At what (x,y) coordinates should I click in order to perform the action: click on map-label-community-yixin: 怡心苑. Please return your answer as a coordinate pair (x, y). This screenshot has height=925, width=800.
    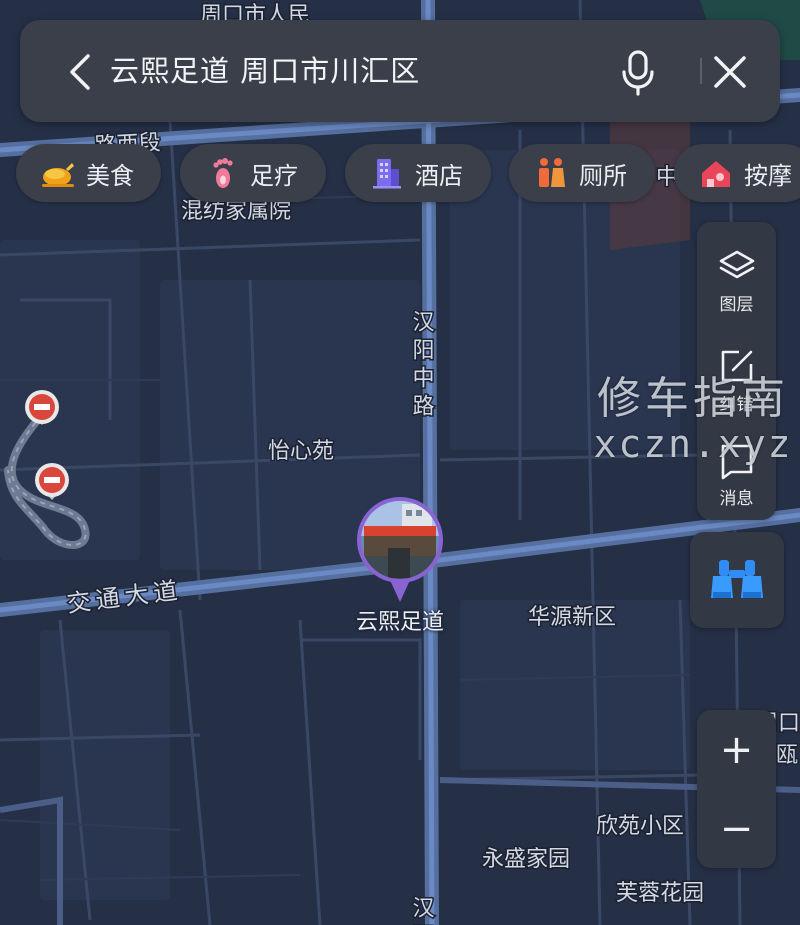
    Looking at the image, I should click on (301, 451).